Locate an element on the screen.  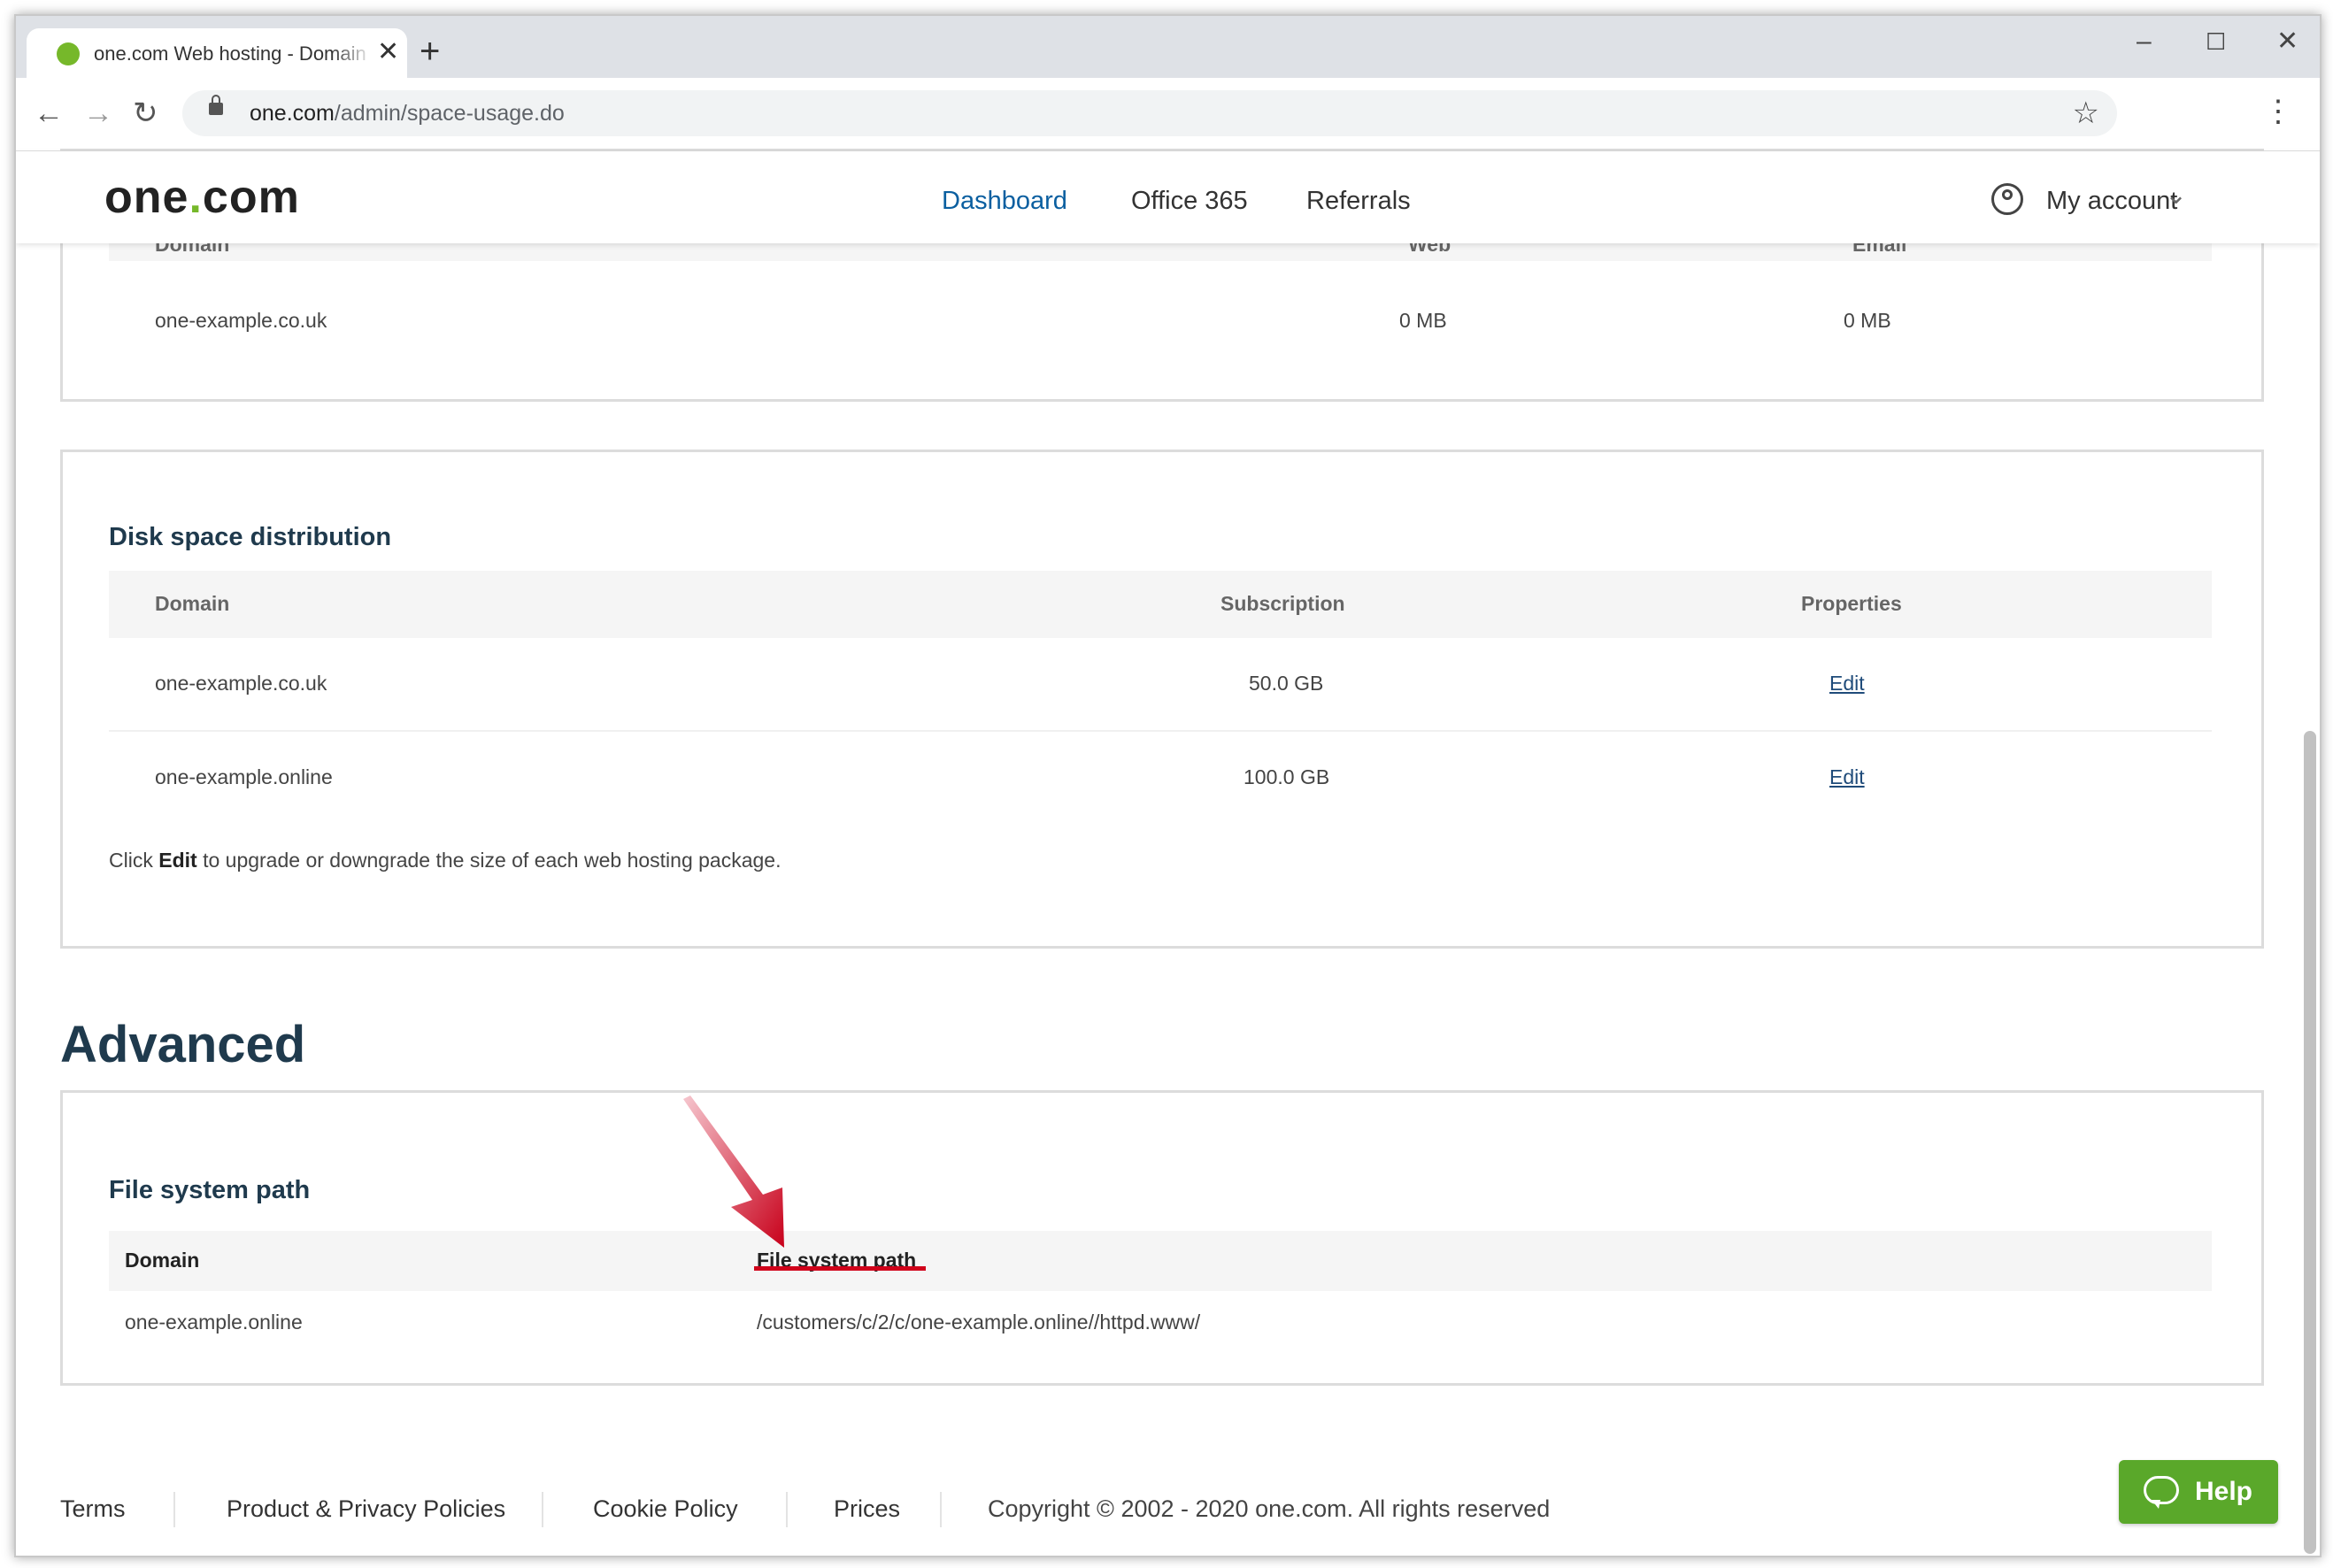
chevron-down-icon: ⌄ is located at coordinates (2176, 195).